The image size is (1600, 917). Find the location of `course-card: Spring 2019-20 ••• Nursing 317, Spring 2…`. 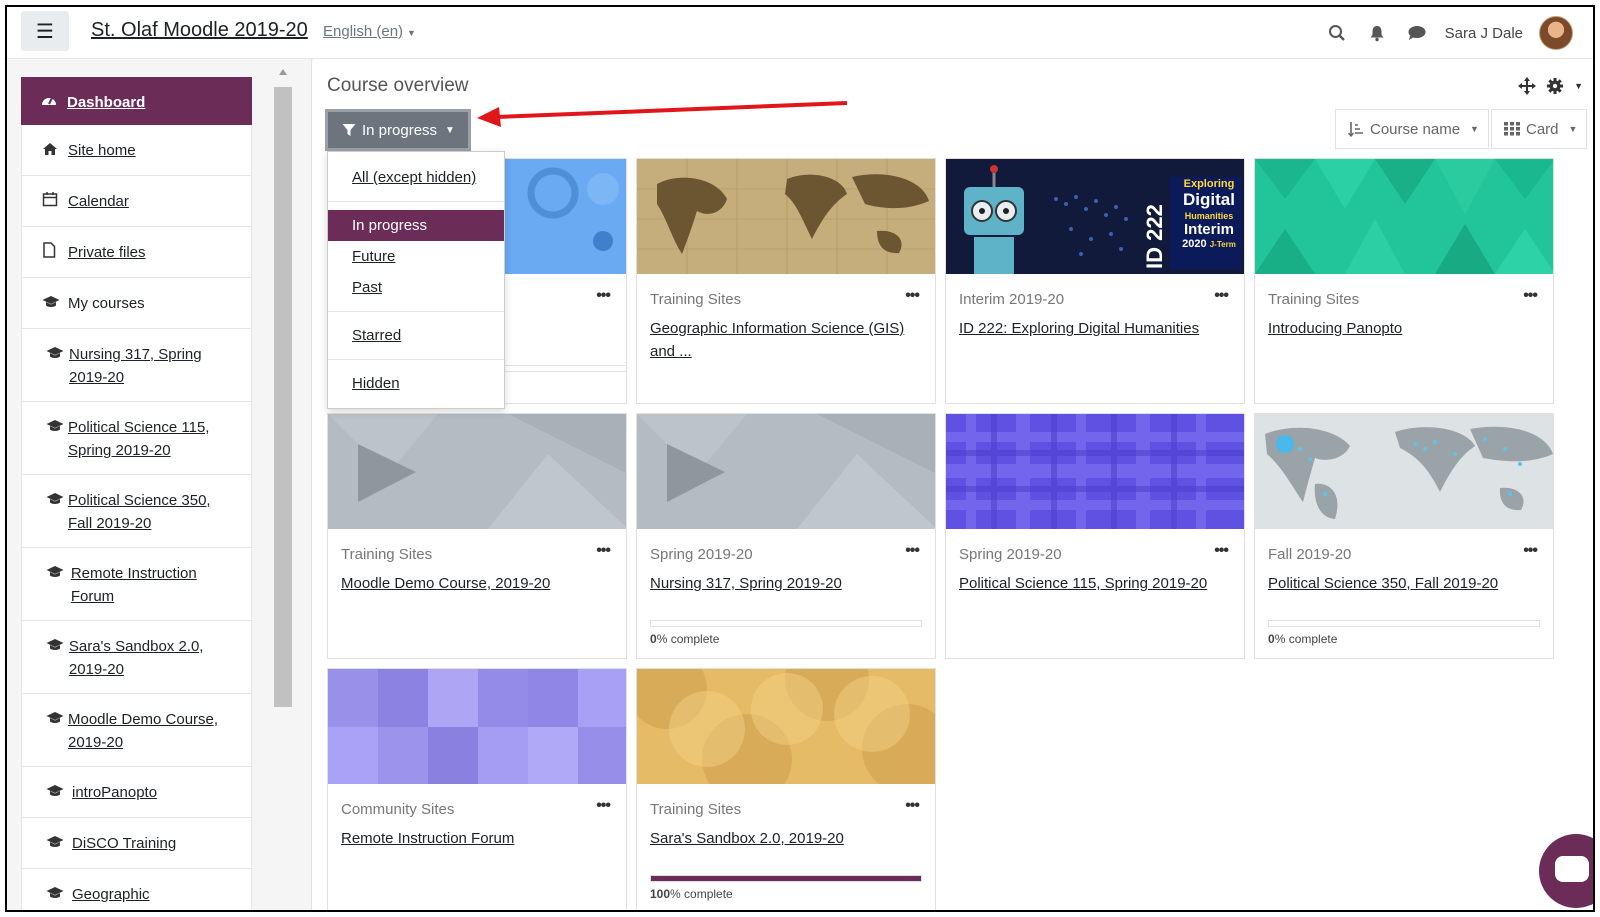

course-card: Spring 2019-20 ••• Nursing 317, Spring 2… is located at coordinates (786, 536).